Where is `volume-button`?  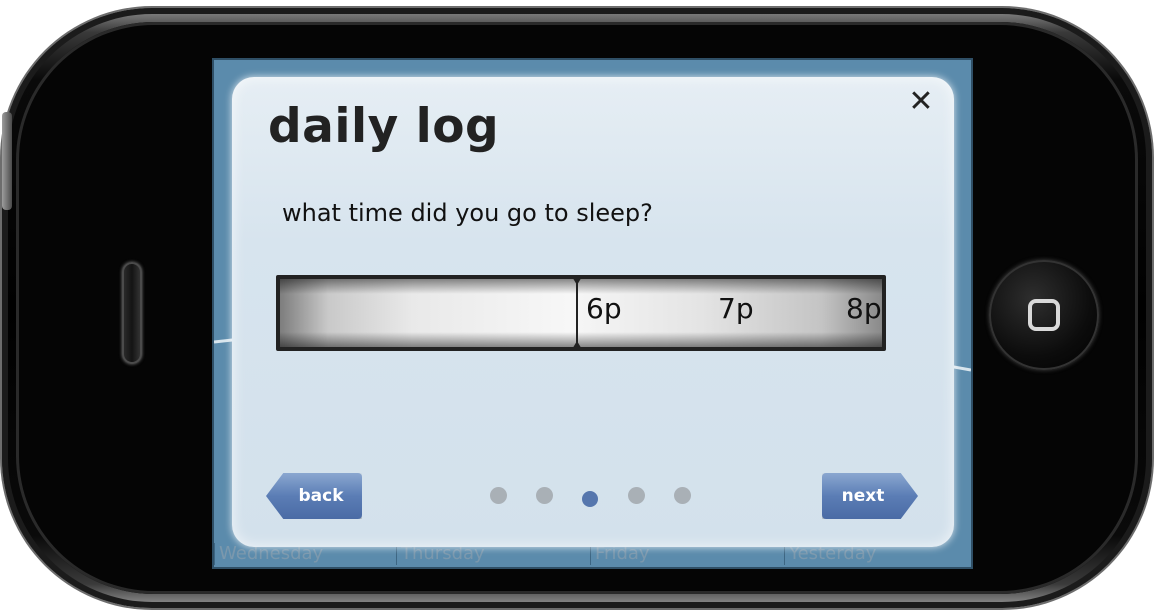 volume-button is located at coordinates (7, 161).